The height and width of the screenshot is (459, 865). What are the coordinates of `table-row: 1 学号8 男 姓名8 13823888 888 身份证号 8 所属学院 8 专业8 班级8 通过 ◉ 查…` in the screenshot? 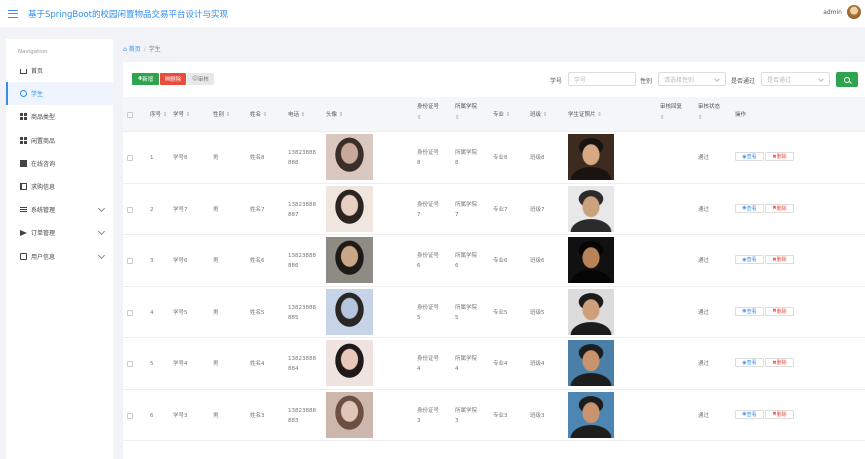 It's located at (494, 158).